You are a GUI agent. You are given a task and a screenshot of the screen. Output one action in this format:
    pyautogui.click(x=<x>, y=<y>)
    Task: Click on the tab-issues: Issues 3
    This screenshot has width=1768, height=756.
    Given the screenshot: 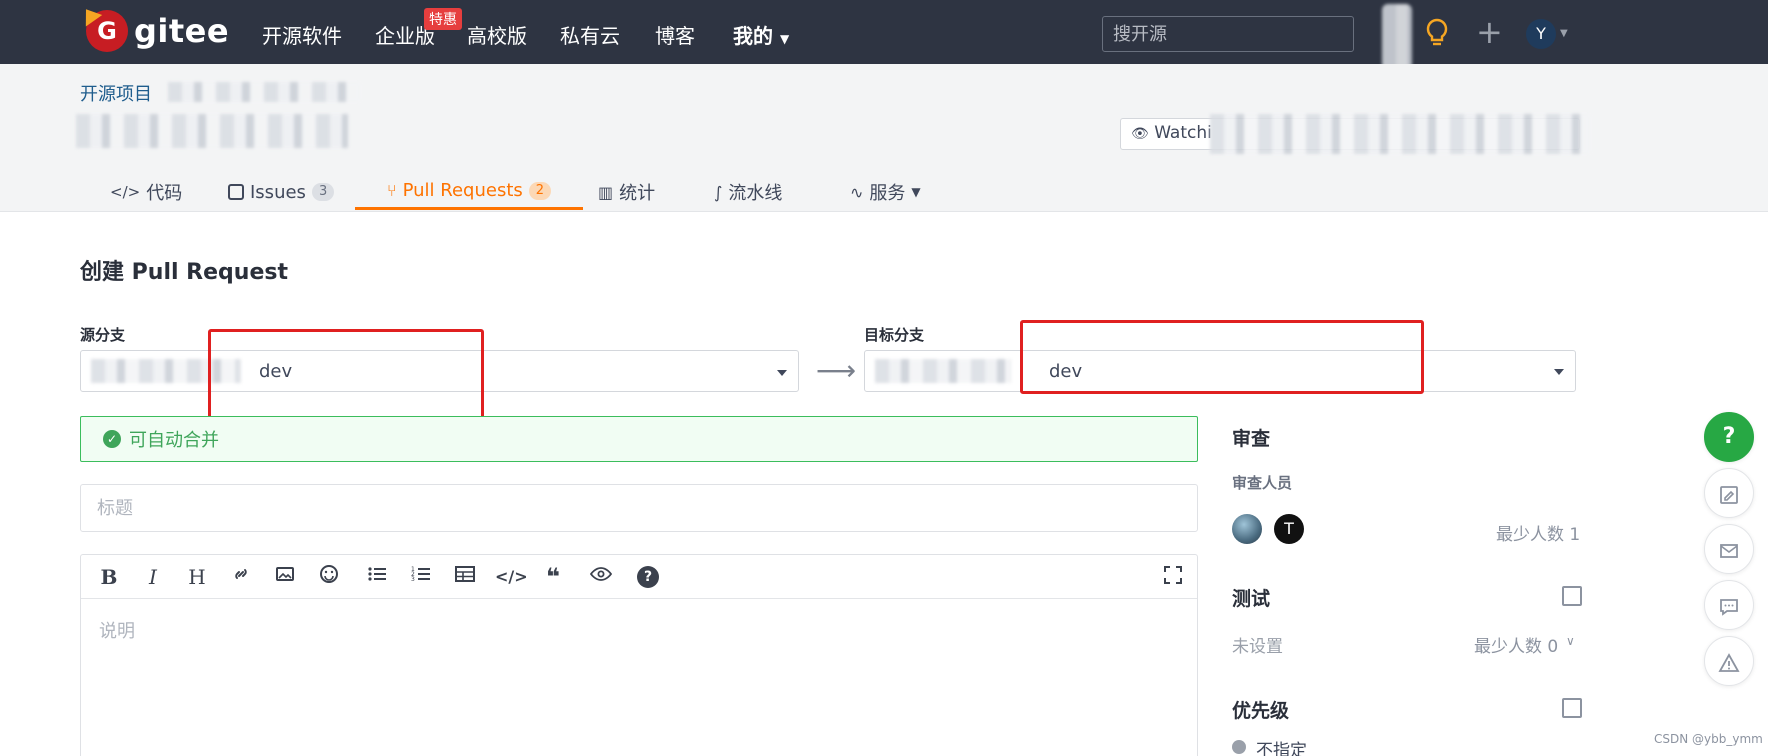 What is the action you would take?
    pyautogui.click(x=281, y=192)
    